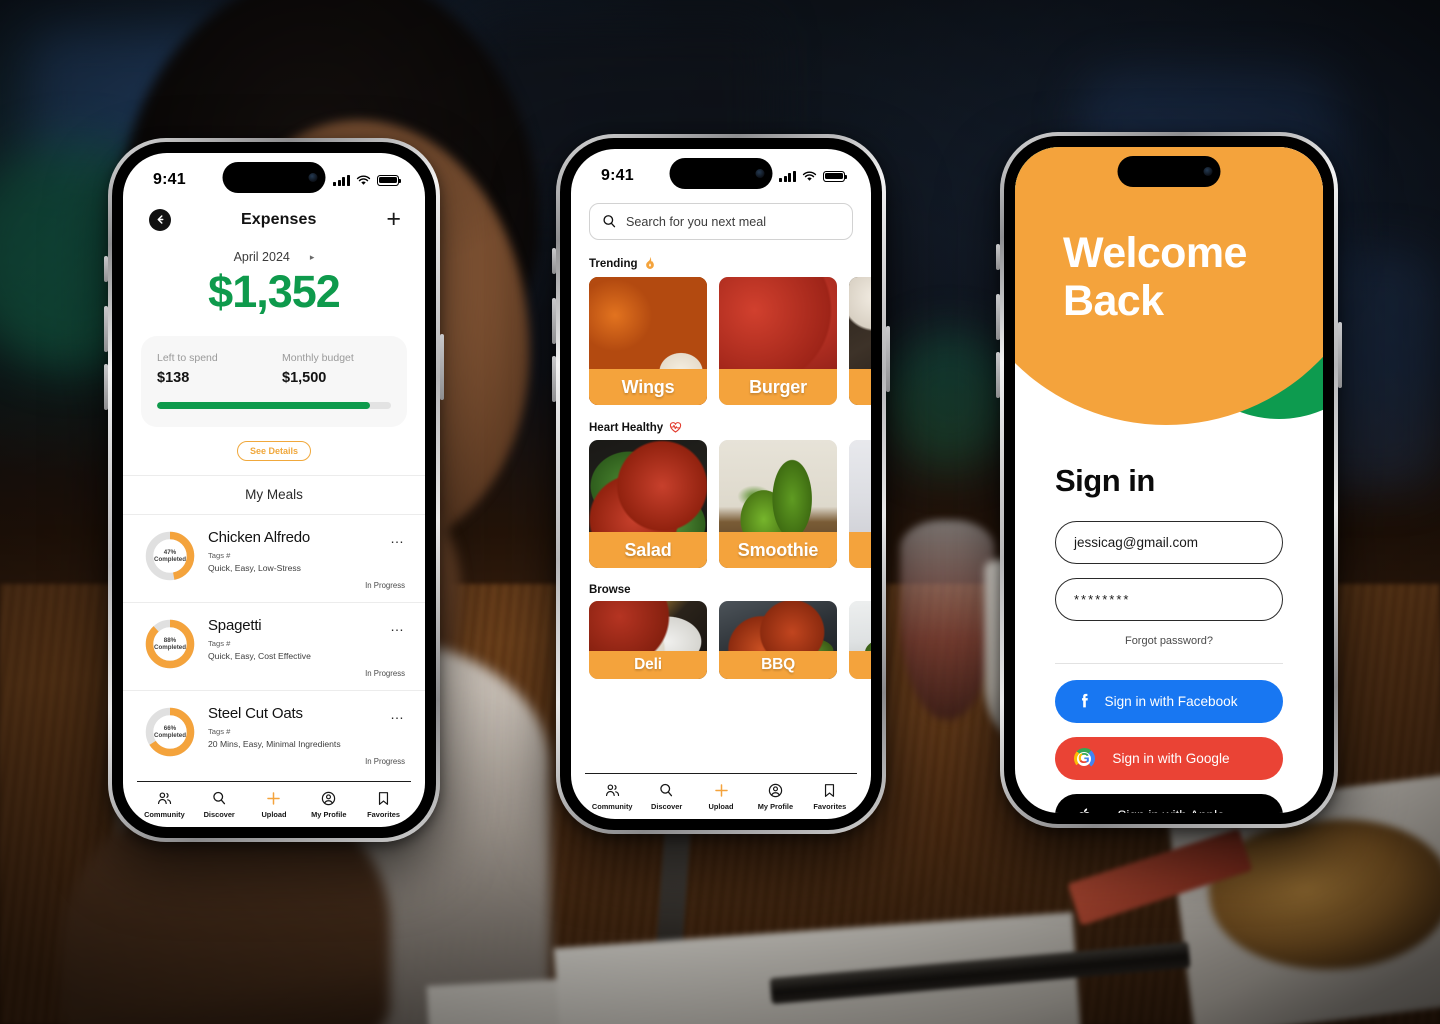 This screenshot has width=1440, height=1024. I want to click on donut-label: 88% Completed, so click(170, 644).